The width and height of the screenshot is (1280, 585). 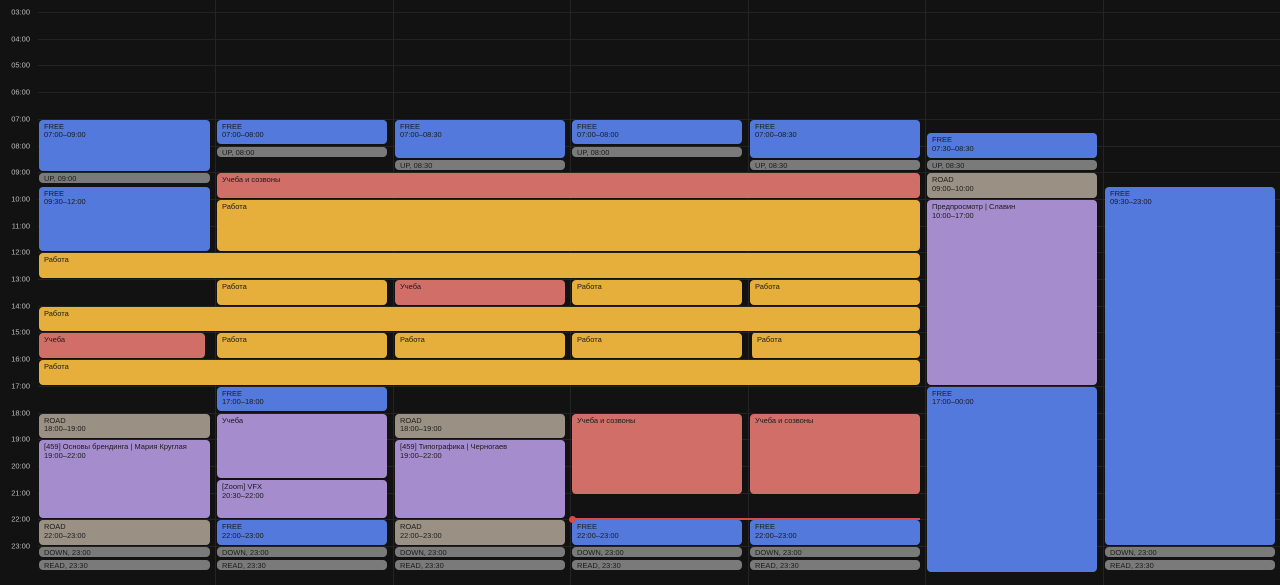 I want to click on event-title: UP, 08:30, so click(x=948, y=165).